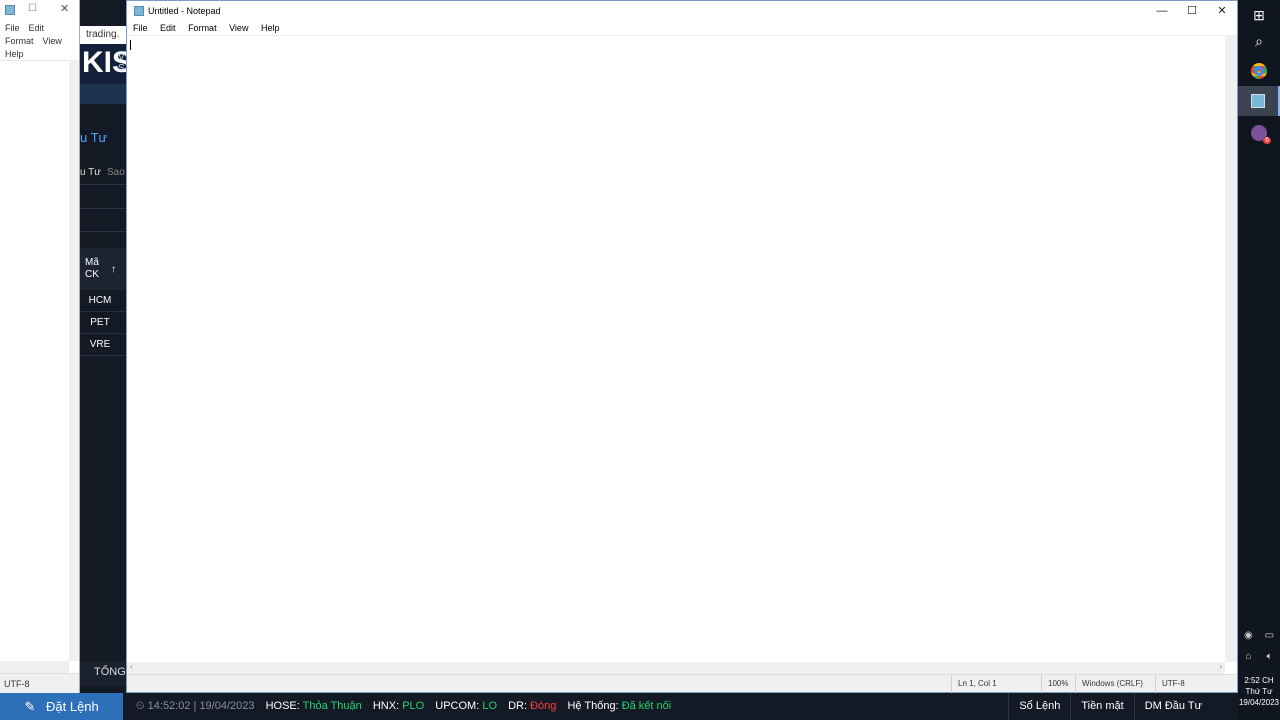  What do you see at coordinates (1162, 11) in the screenshot?
I see `minimize-icon: —` at bounding box center [1162, 11].